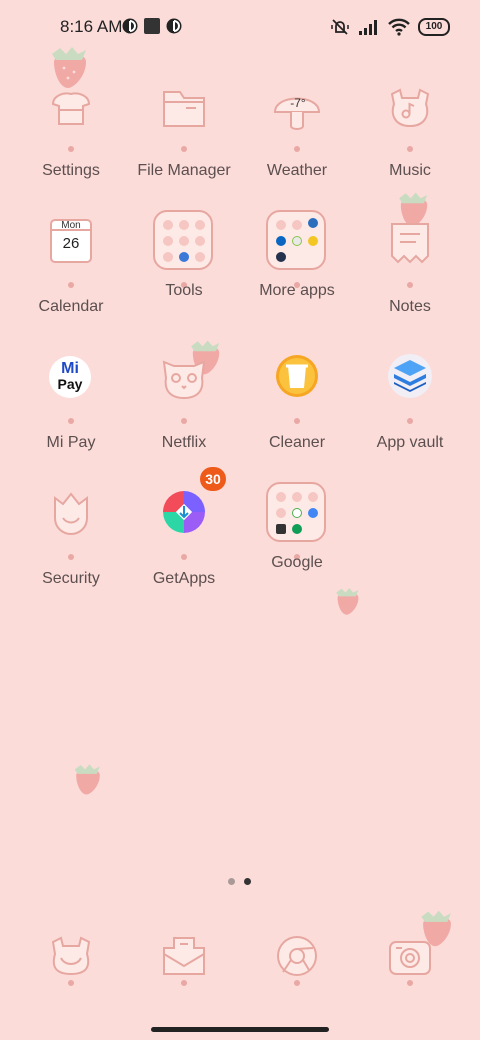 This screenshot has width=480, height=1040. What do you see at coordinates (434, 27) in the screenshot?
I see `battery-icon: 100` at bounding box center [434, 27].